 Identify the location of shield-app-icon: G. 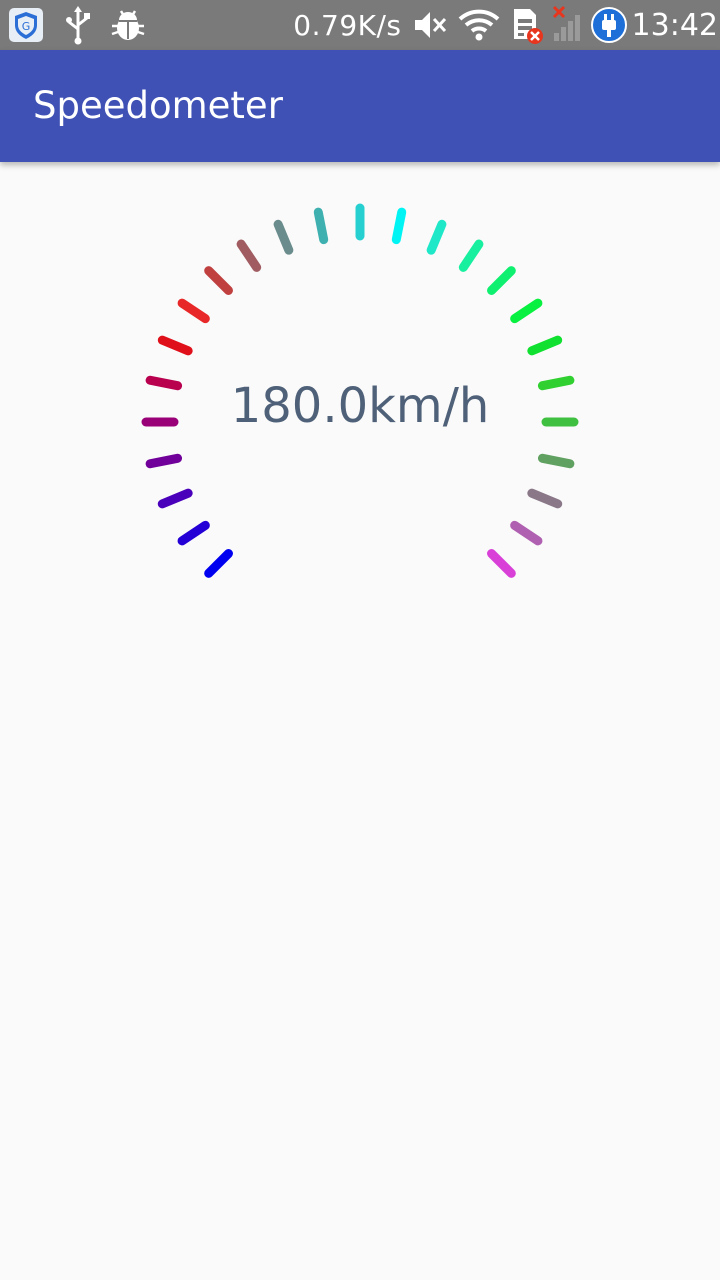
(26, 25).